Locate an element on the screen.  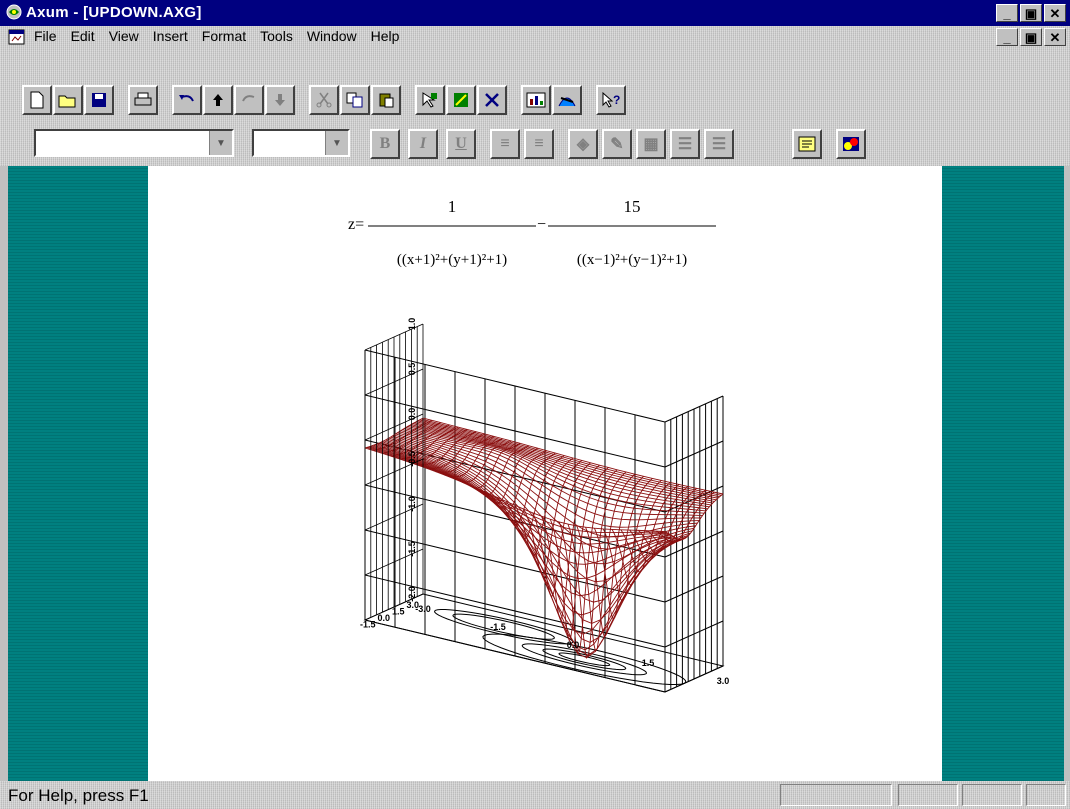
y-tick-label: 1.5 is located at coordinates (398, 612).